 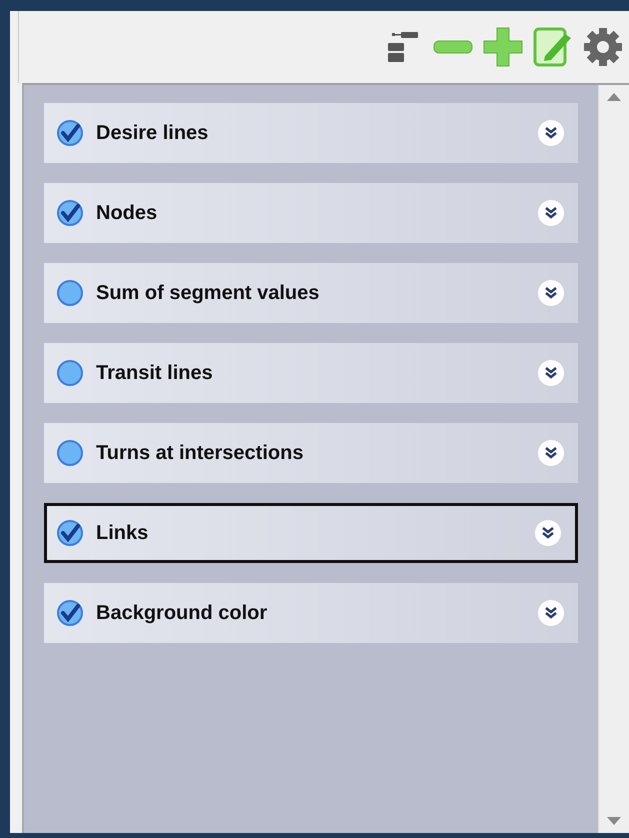 I want to click on scroll-up-icon, so click(x=614, y=97).